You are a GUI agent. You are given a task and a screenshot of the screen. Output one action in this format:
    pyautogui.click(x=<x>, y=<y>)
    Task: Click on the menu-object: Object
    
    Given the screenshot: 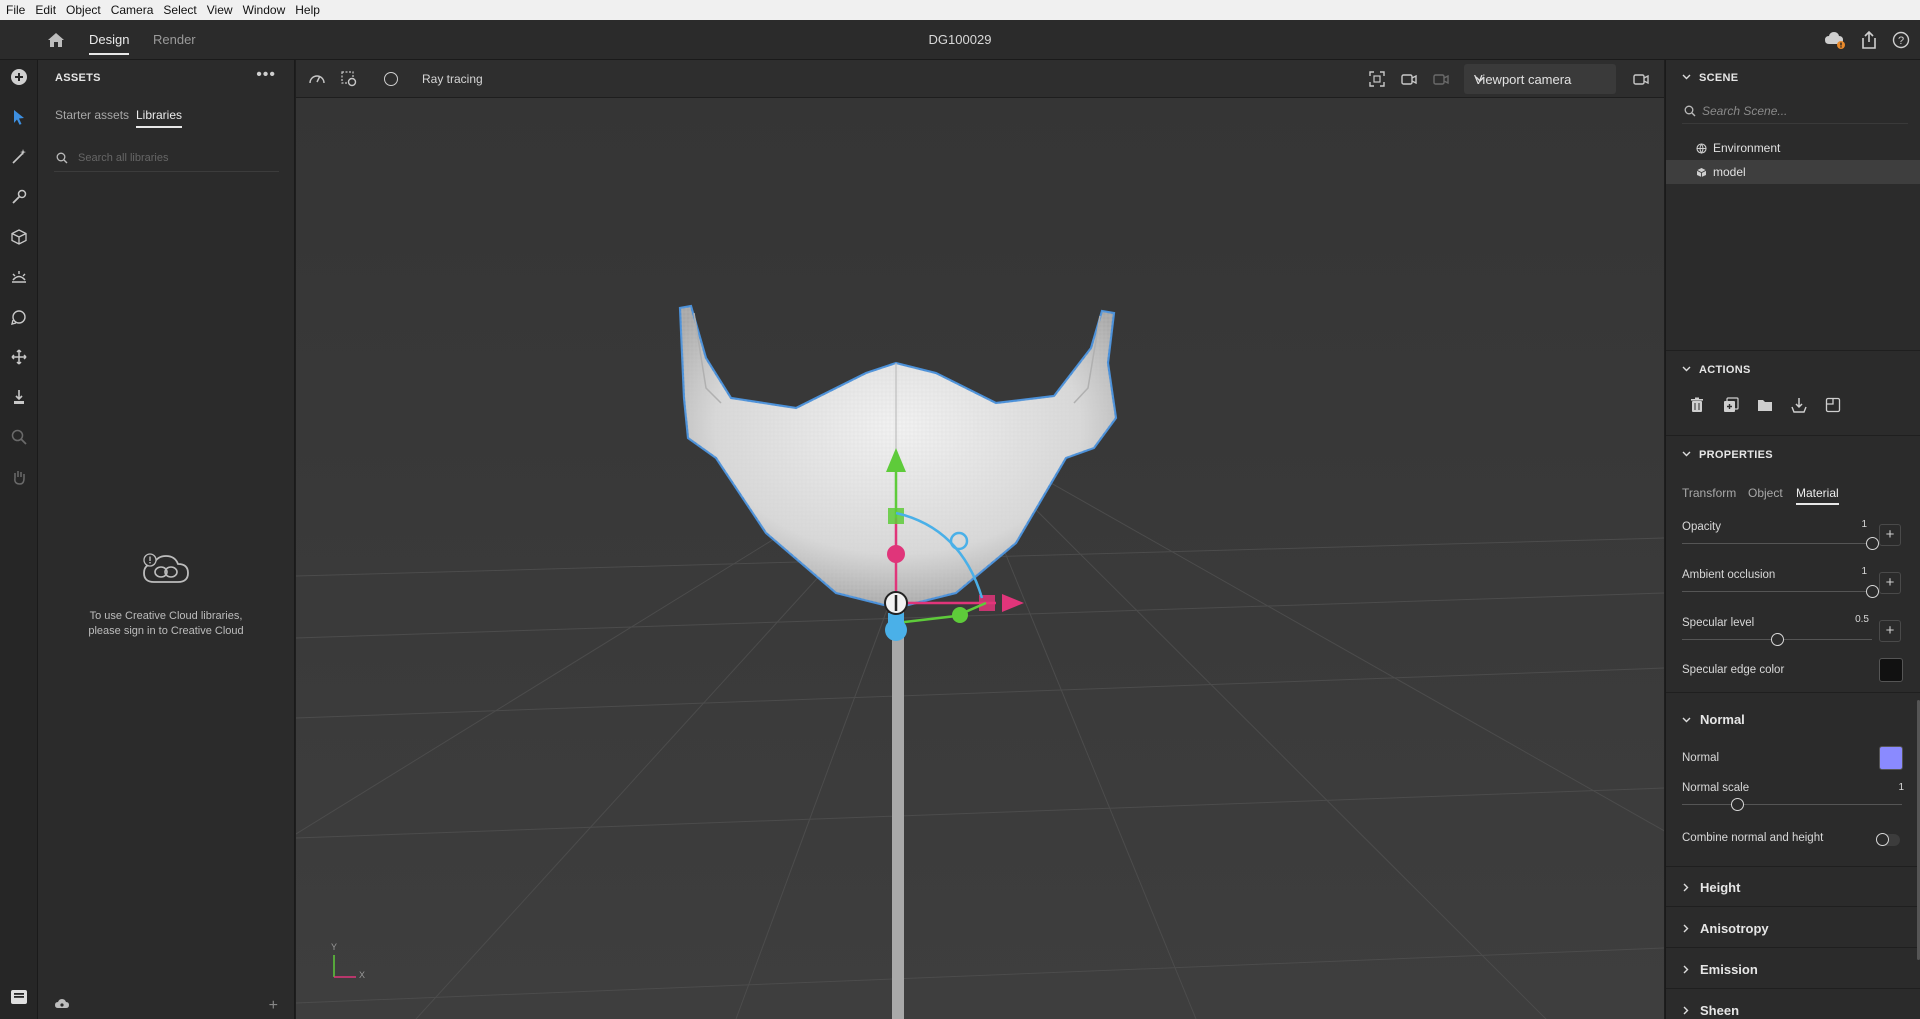 What is the action you would take?
    pyautogui.click(x=83, y=10)
    